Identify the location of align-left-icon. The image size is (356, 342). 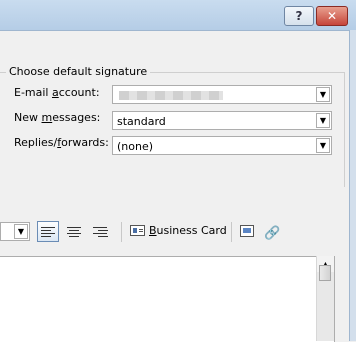
(48, 231).